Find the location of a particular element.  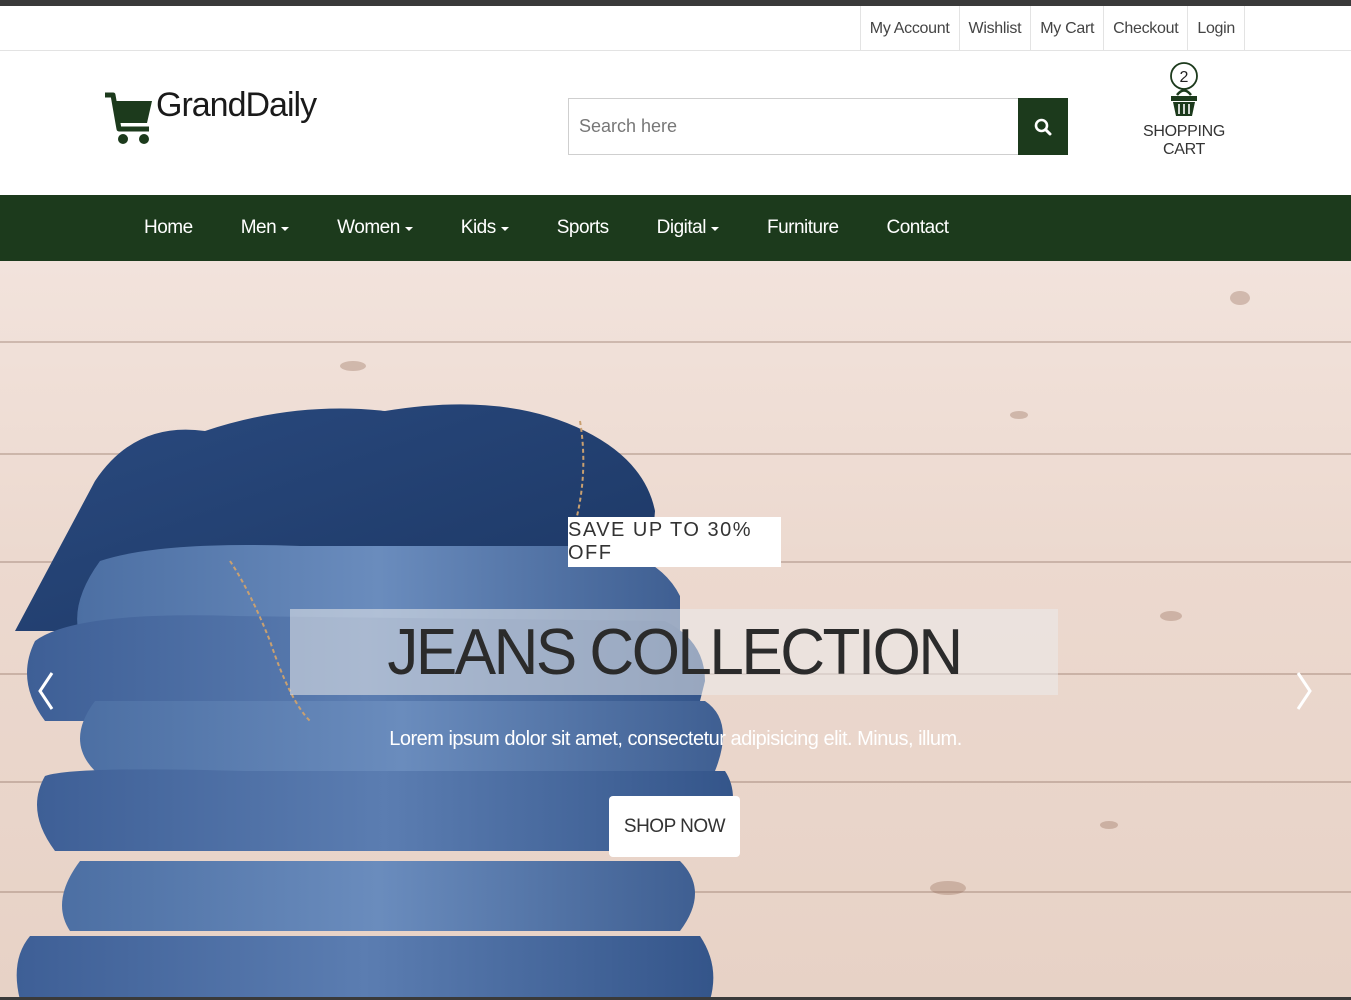

search-bar is located at coordinates (818, 126).